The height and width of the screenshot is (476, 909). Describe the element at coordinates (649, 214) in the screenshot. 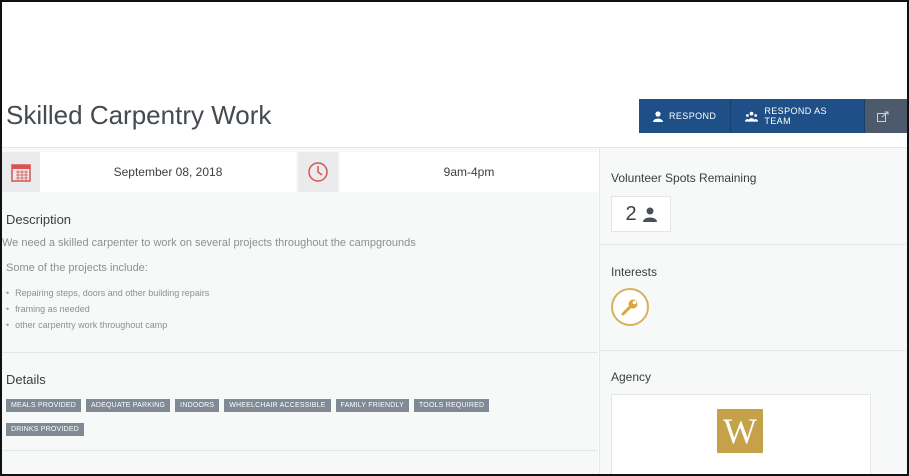

I see `person-icon` at that location.